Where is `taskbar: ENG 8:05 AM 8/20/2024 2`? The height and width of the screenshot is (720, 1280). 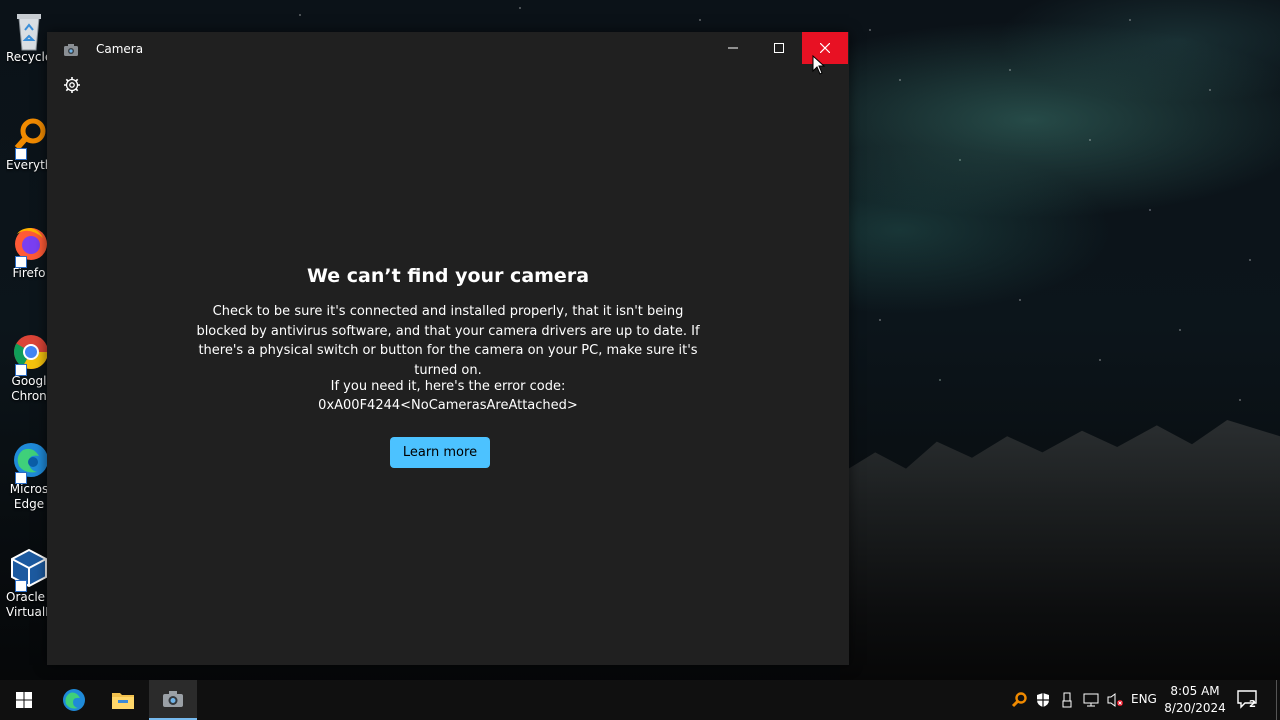
taskbar: ENG 8:05 AM 8/20/2024 2 is located at coordinates (640, 700).